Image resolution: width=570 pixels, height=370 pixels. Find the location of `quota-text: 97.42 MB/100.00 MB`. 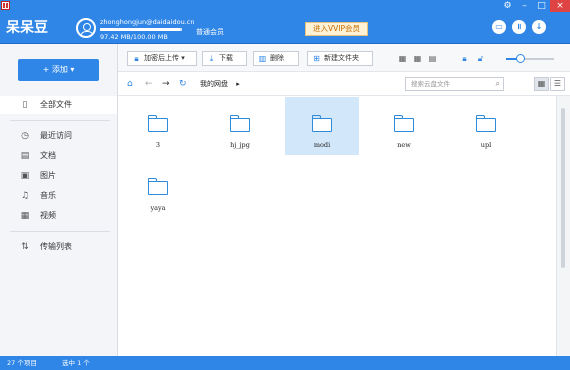

quota-text: 97.42 MB/100.00 MB is located at coordinates (134, 37).